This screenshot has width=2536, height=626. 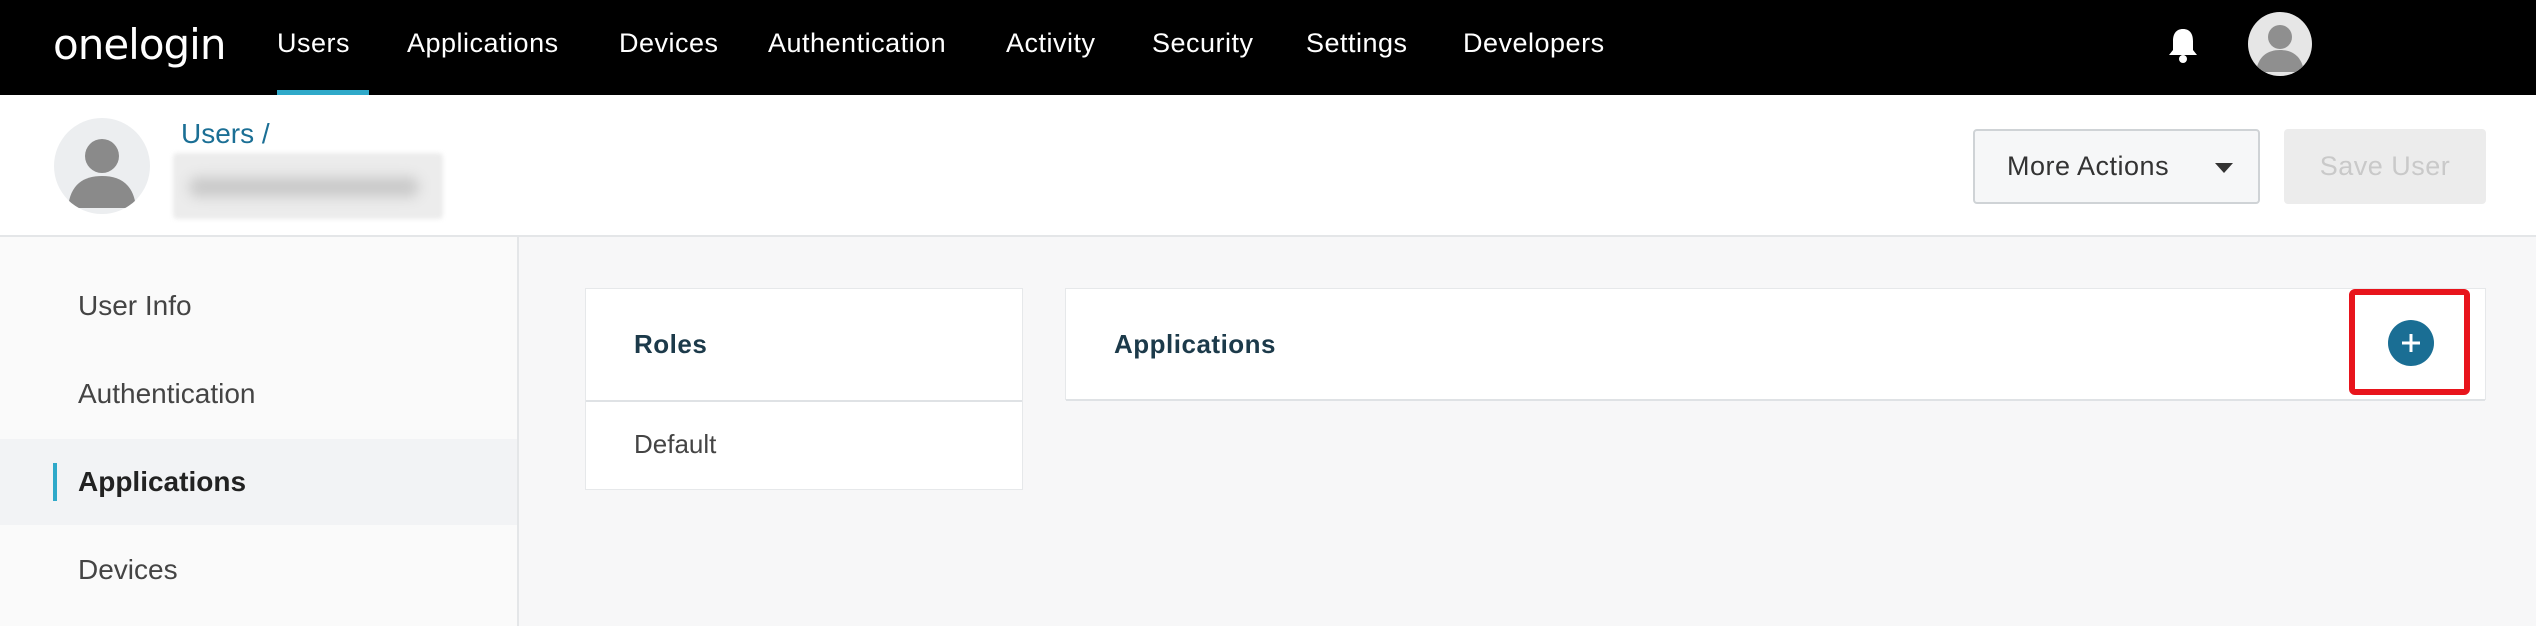 What do you see at coordinates (55, 482) in the screenshot?
I see `active-indicator` at bounding box center [55, 482].